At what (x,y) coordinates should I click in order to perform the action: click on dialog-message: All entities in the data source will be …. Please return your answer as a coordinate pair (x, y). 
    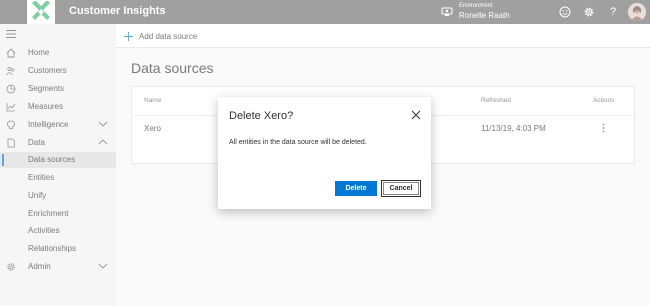
    Looking at the image, I should click on (298, 142).